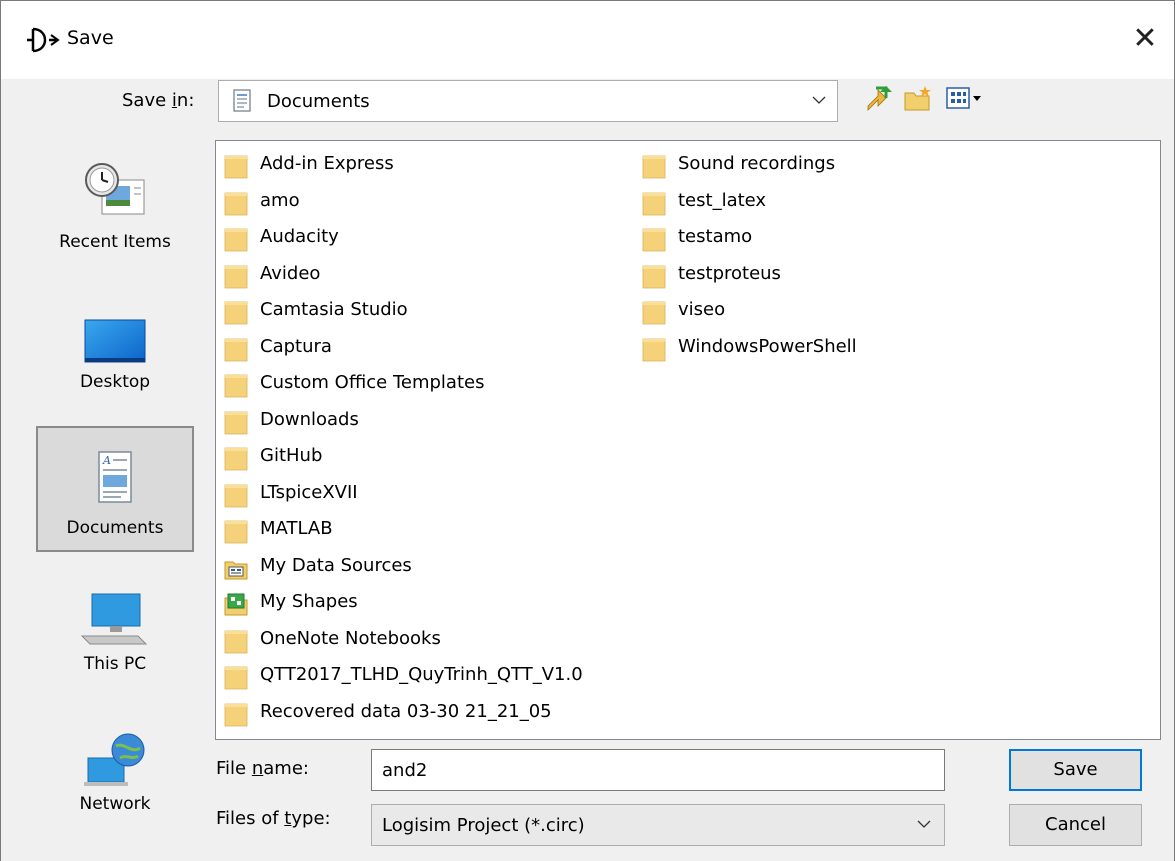 The width and height of the screenshot is (1175, 861). I want to click on place-network: Network, so click(115, 761).